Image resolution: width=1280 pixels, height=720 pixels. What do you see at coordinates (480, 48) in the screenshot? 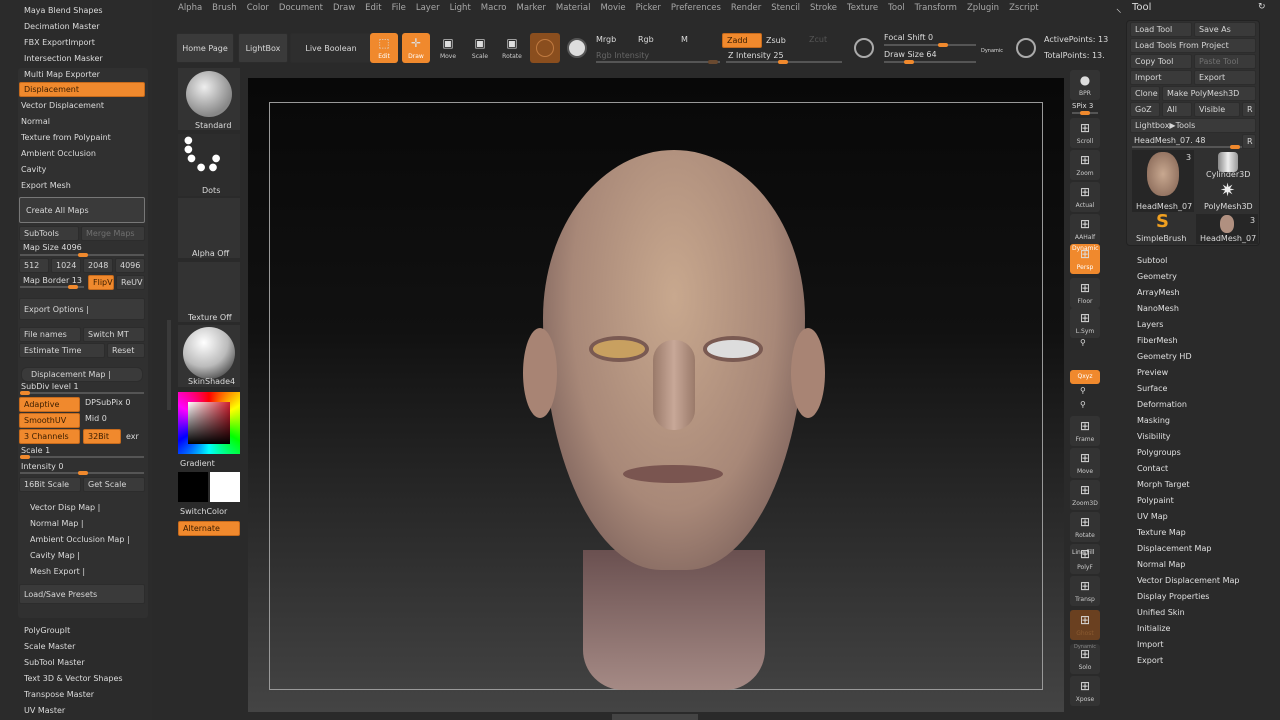
I see `scale-button: ▣ Scale` at bounding box center [480, 48].